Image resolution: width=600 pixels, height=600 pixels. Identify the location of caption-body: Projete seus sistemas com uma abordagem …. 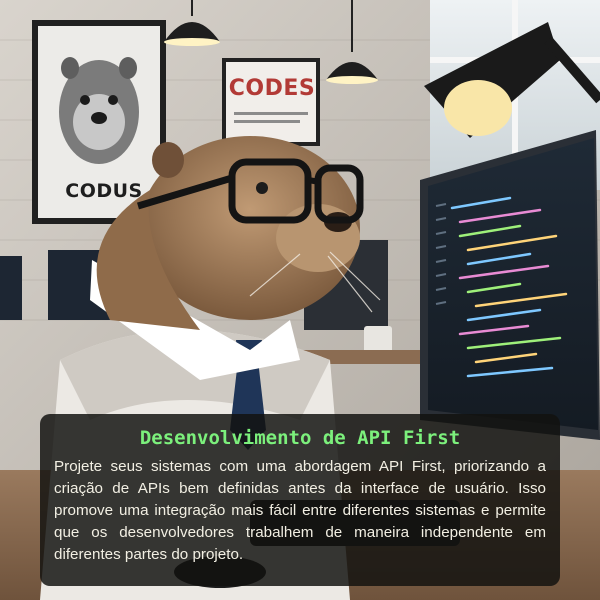
(300, 510).